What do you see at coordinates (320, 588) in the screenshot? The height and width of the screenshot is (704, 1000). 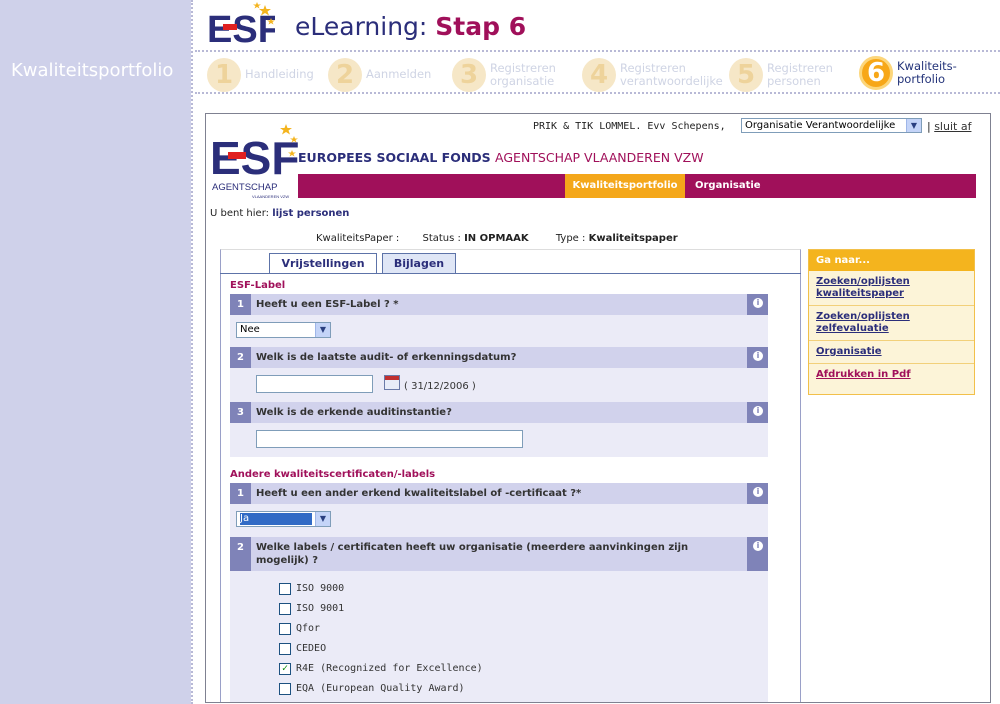 I see `checkbox-label: ISO 9000` at bounding box center [320, 588].